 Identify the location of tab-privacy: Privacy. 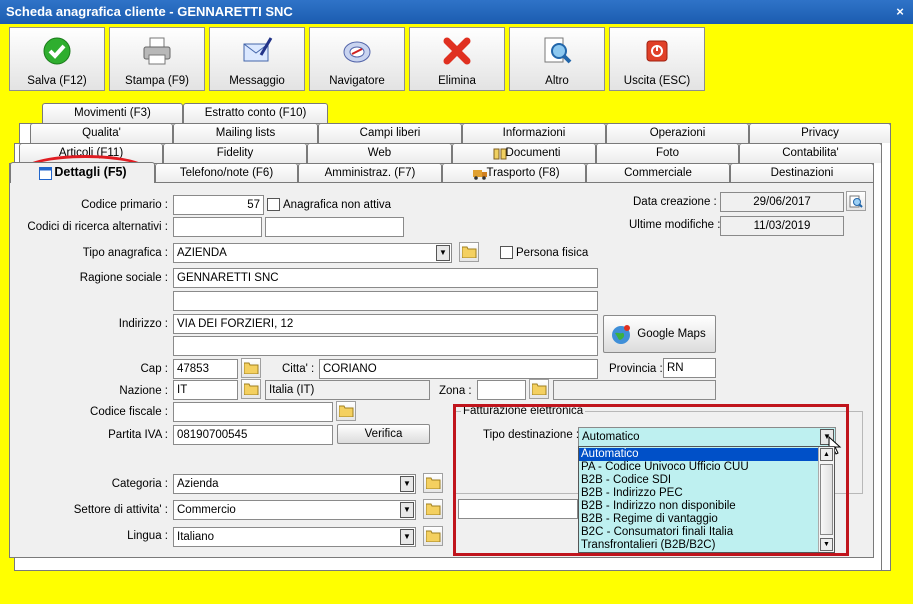
(820, 133).